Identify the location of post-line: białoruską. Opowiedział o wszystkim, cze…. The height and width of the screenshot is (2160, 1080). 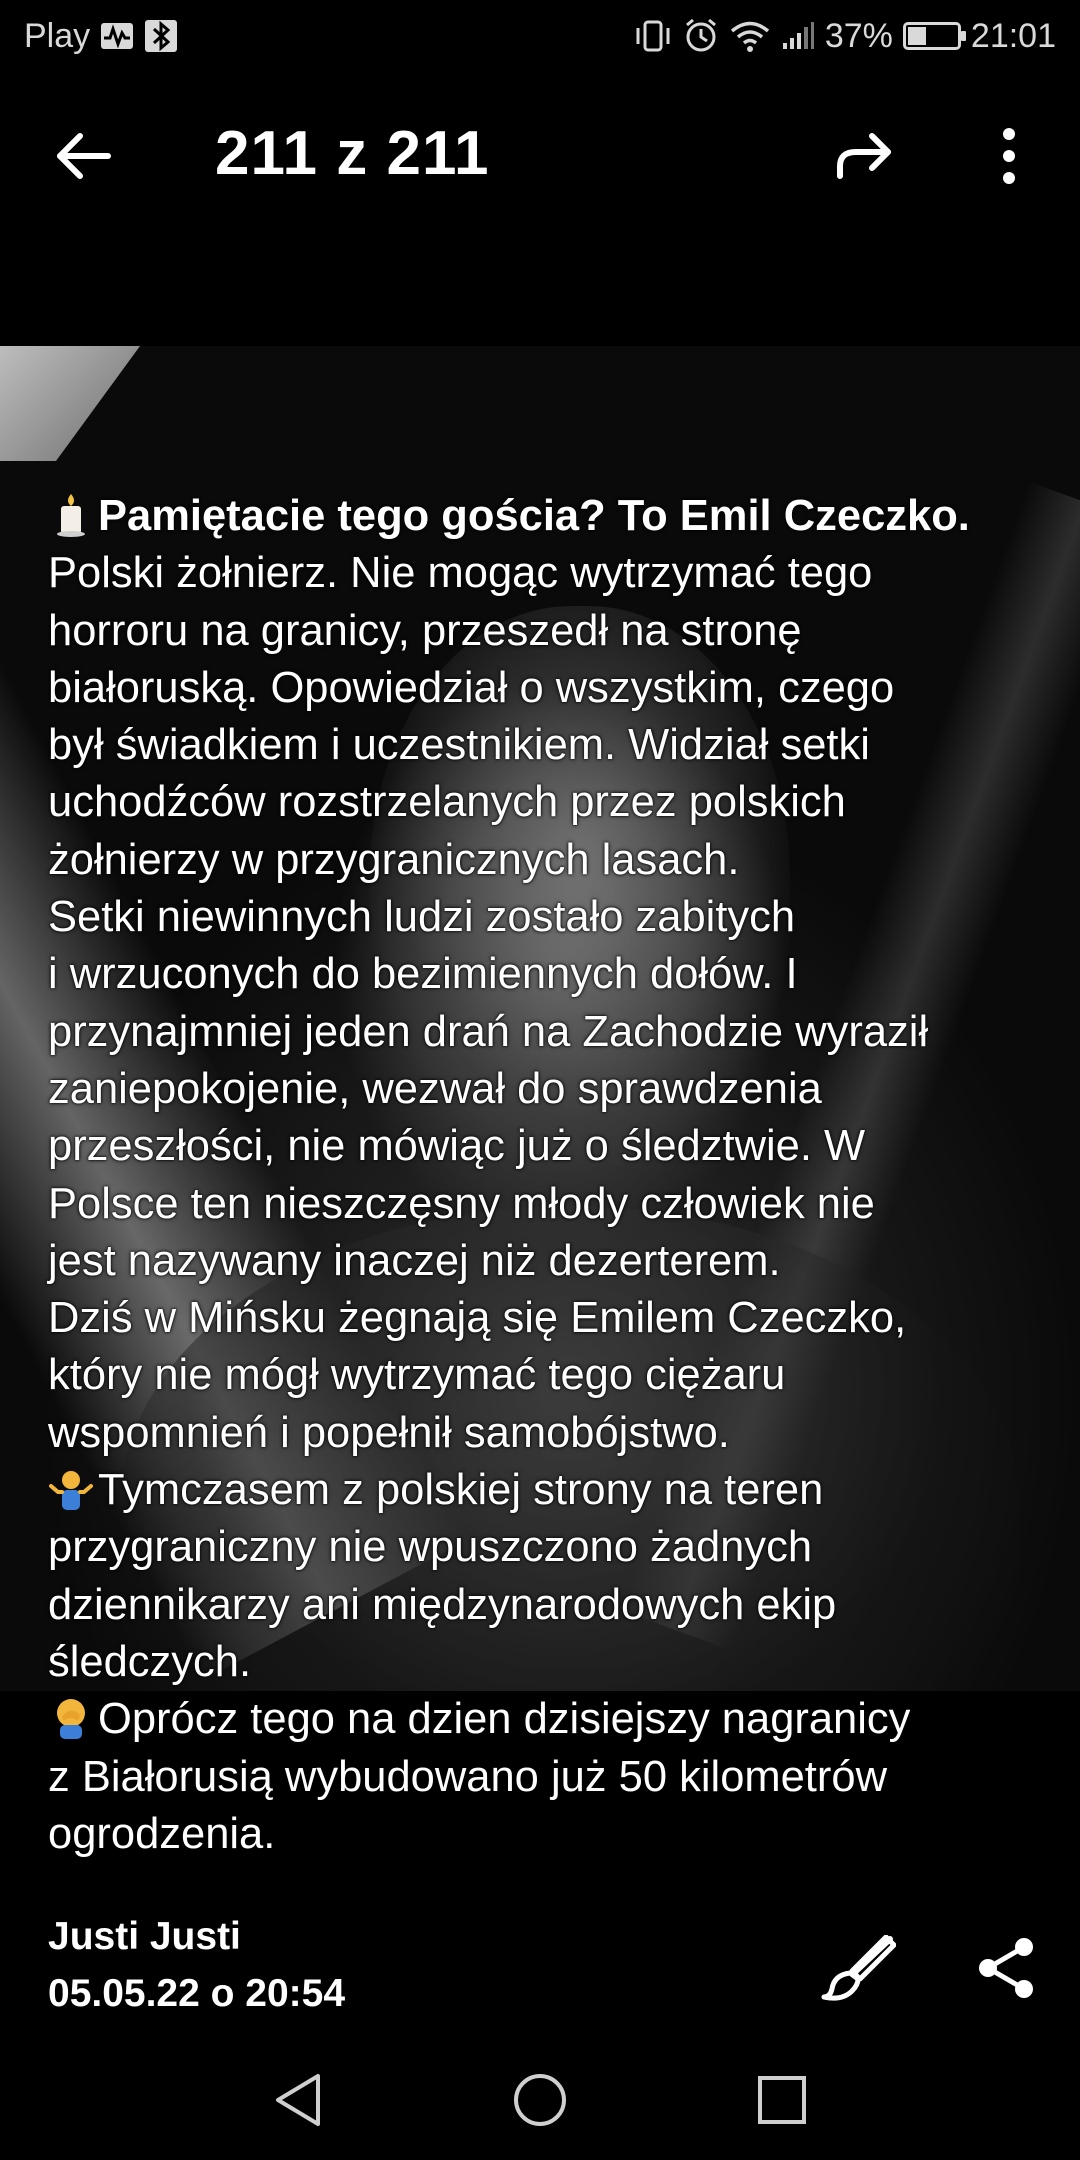
(471, 687).